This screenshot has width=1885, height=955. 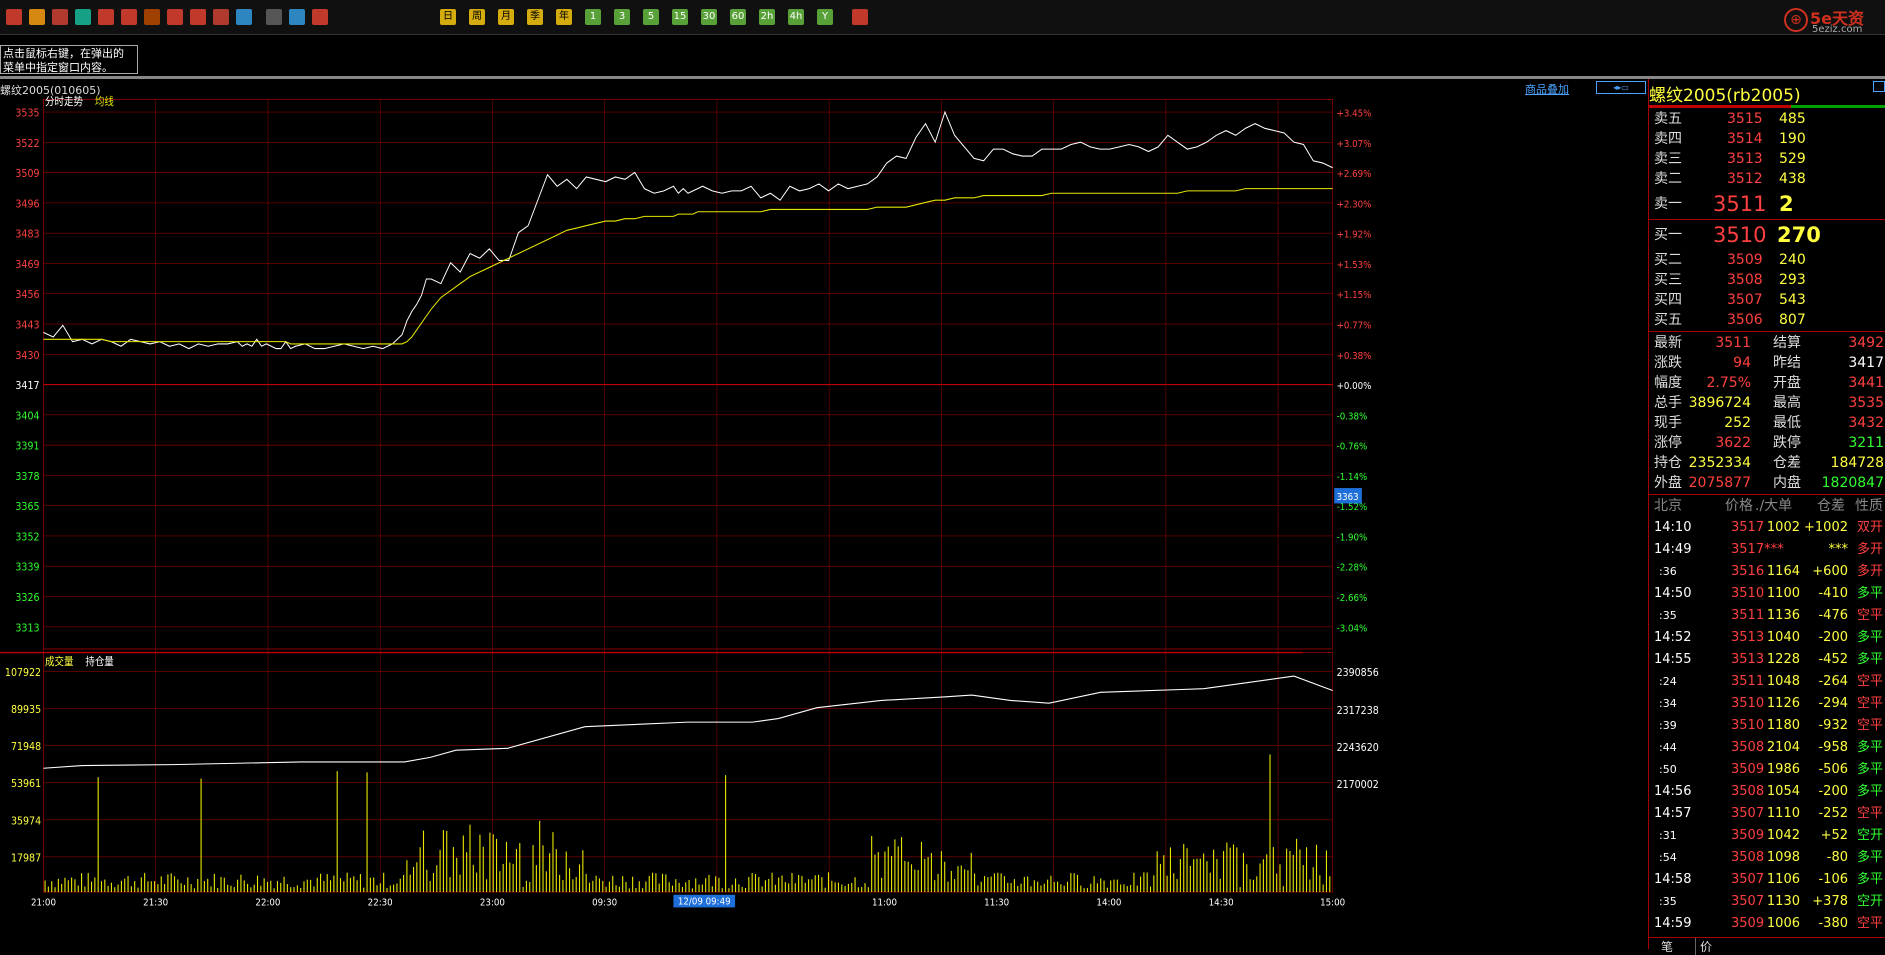 I want to click on tick-volume: 1136, so click(x=1783, y=615).